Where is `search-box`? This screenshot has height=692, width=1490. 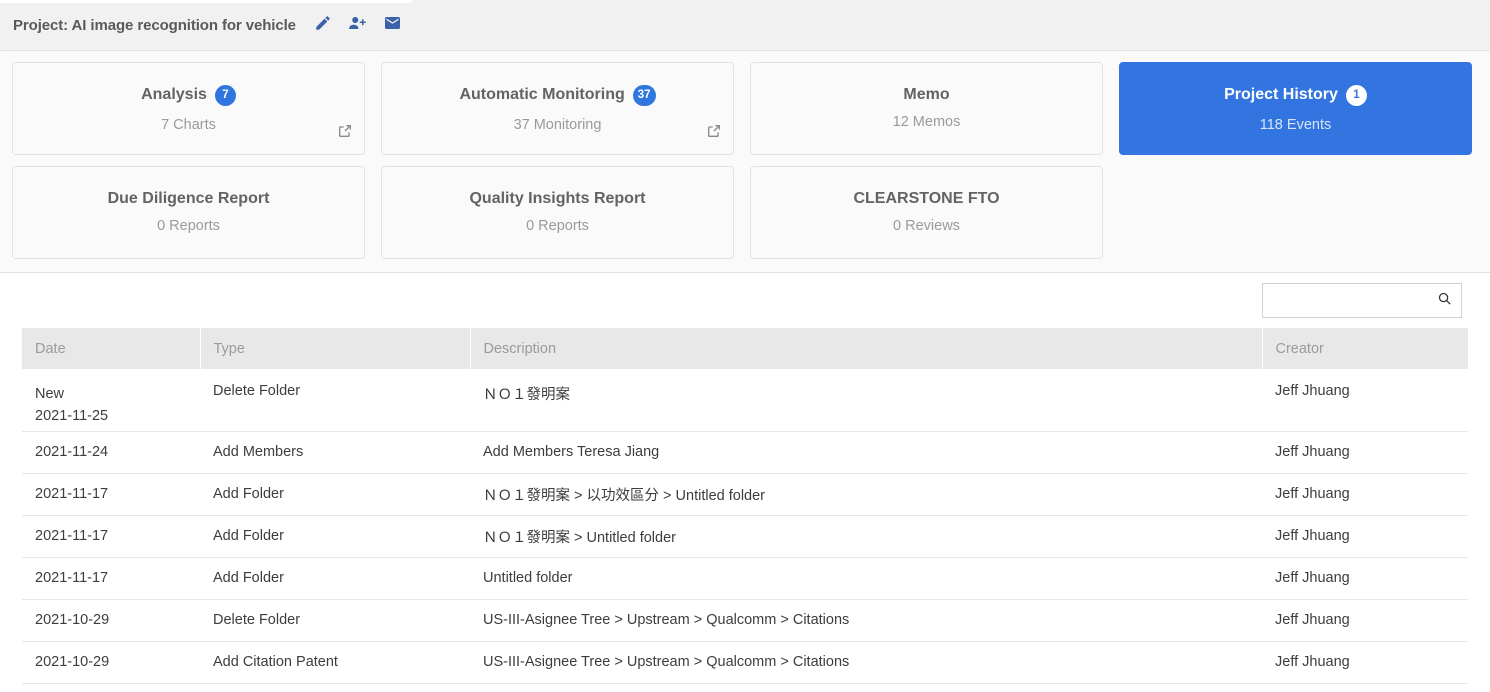
search-box is located at coordinates (1362, 300).